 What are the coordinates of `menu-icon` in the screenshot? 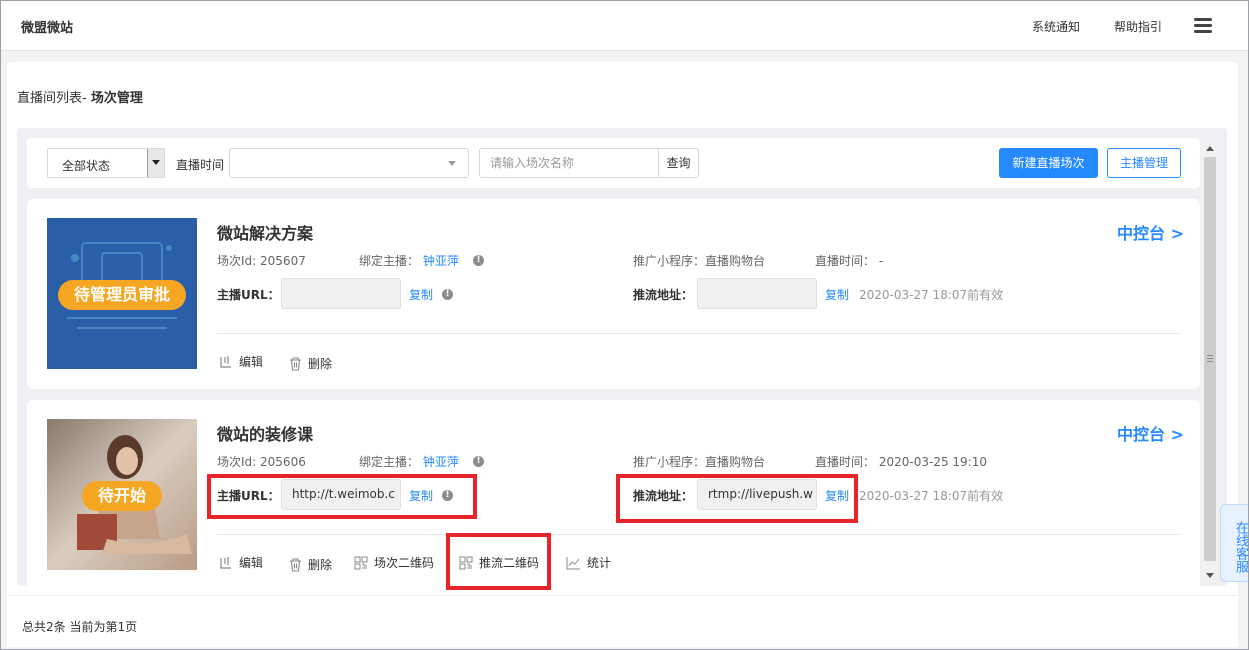 It's located at (1203, 26).